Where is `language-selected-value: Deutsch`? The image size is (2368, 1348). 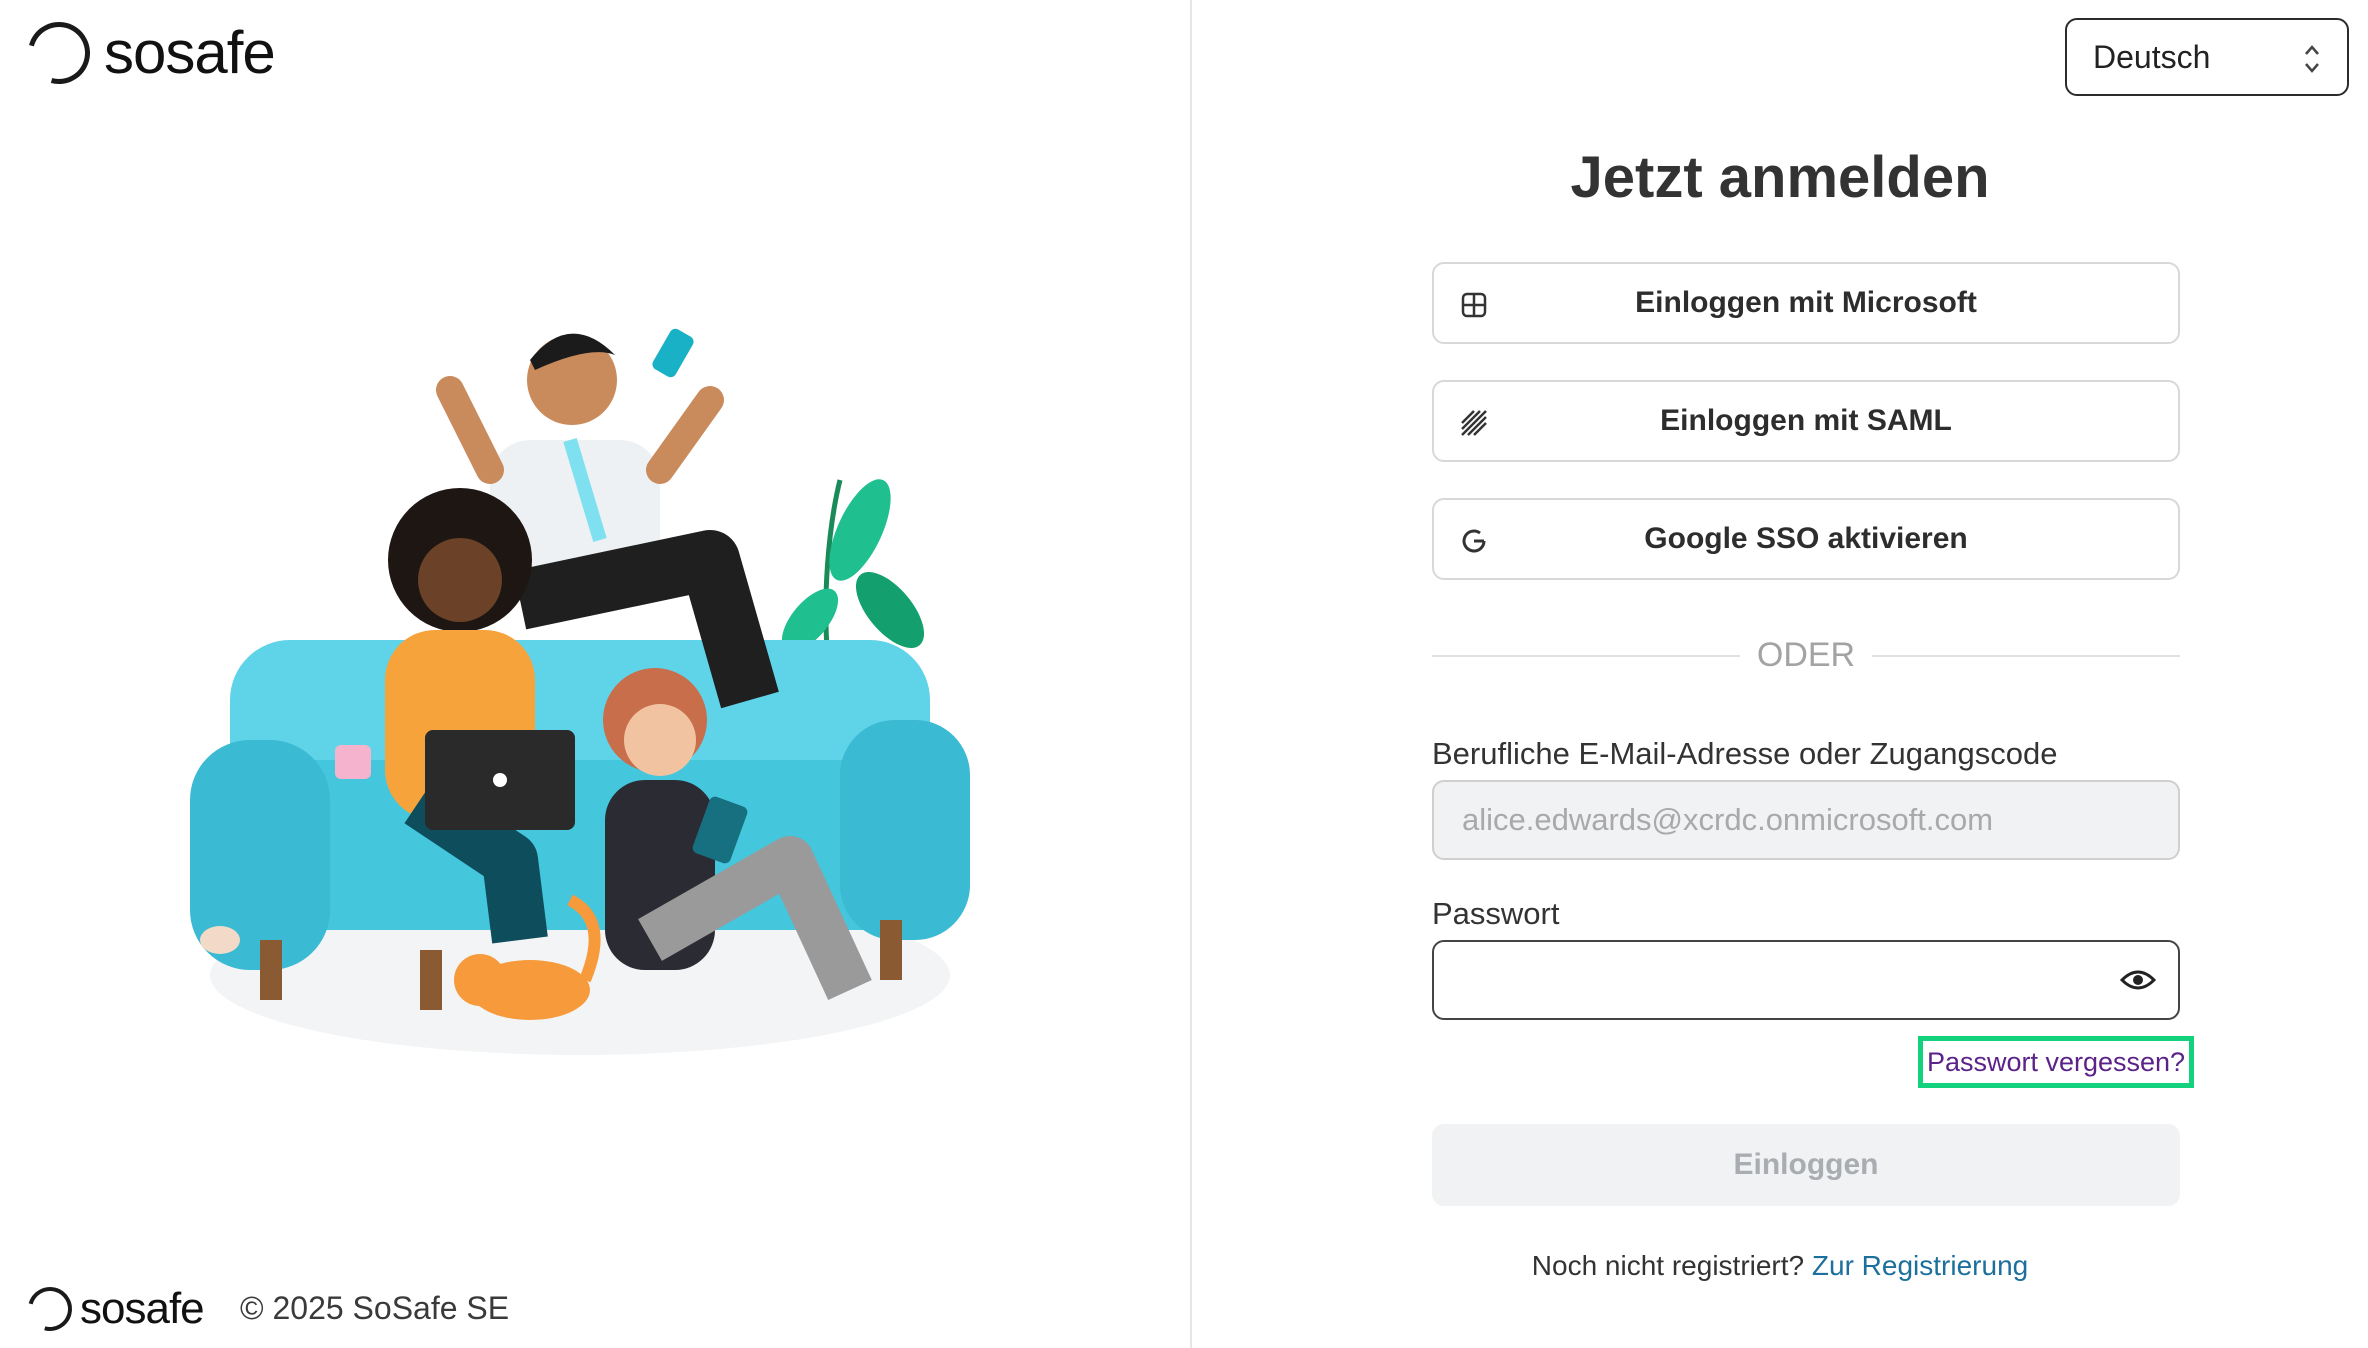 language-selected-value: Deutsch is located at coordinates (2152, 56).